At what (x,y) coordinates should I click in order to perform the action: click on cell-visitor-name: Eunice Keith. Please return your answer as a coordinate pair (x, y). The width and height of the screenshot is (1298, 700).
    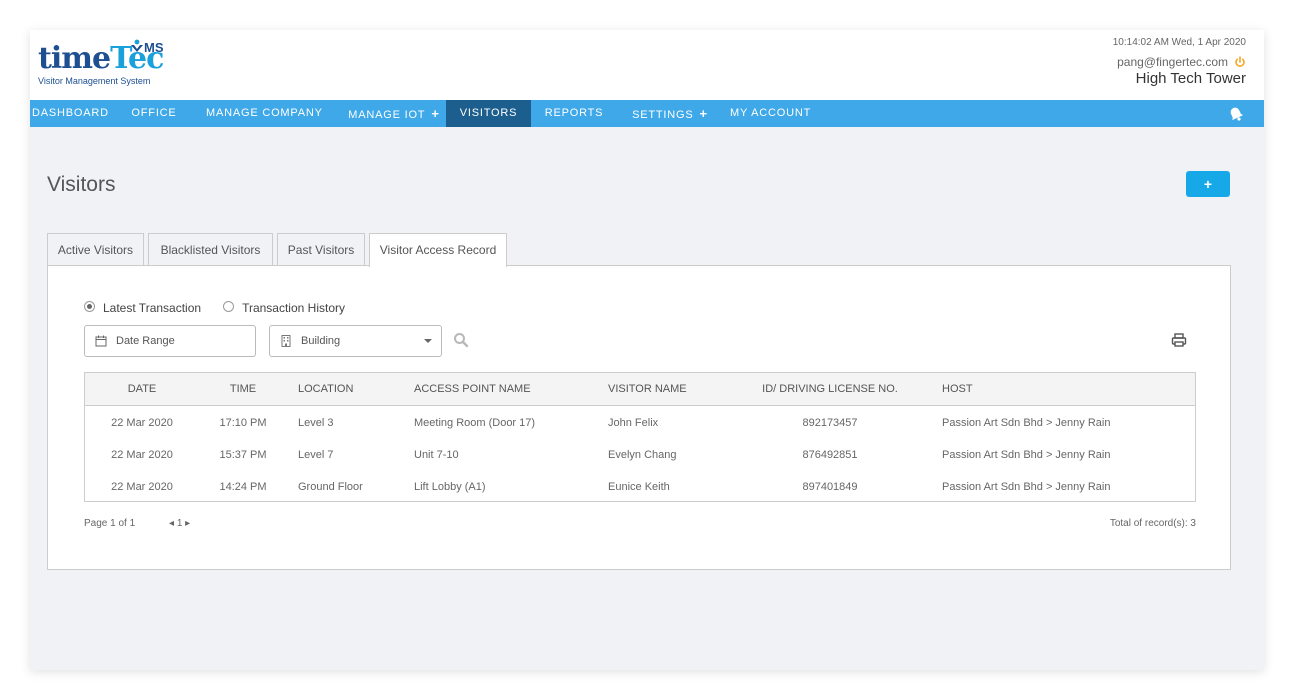
    Looking at the image, I should click on (639, 487).